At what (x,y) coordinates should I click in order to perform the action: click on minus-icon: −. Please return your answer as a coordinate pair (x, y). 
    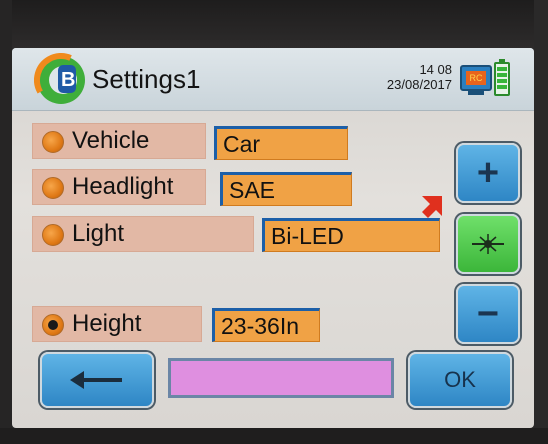
    Looking at the image, I should click on (488, 314).